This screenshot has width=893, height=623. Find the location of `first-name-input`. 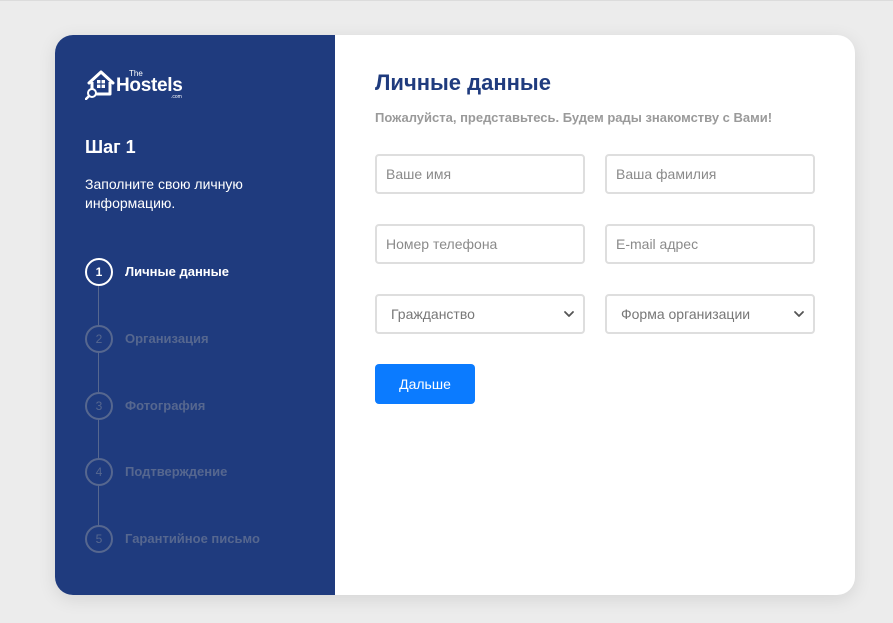

first-name-input is located at coordinates (480, 174).